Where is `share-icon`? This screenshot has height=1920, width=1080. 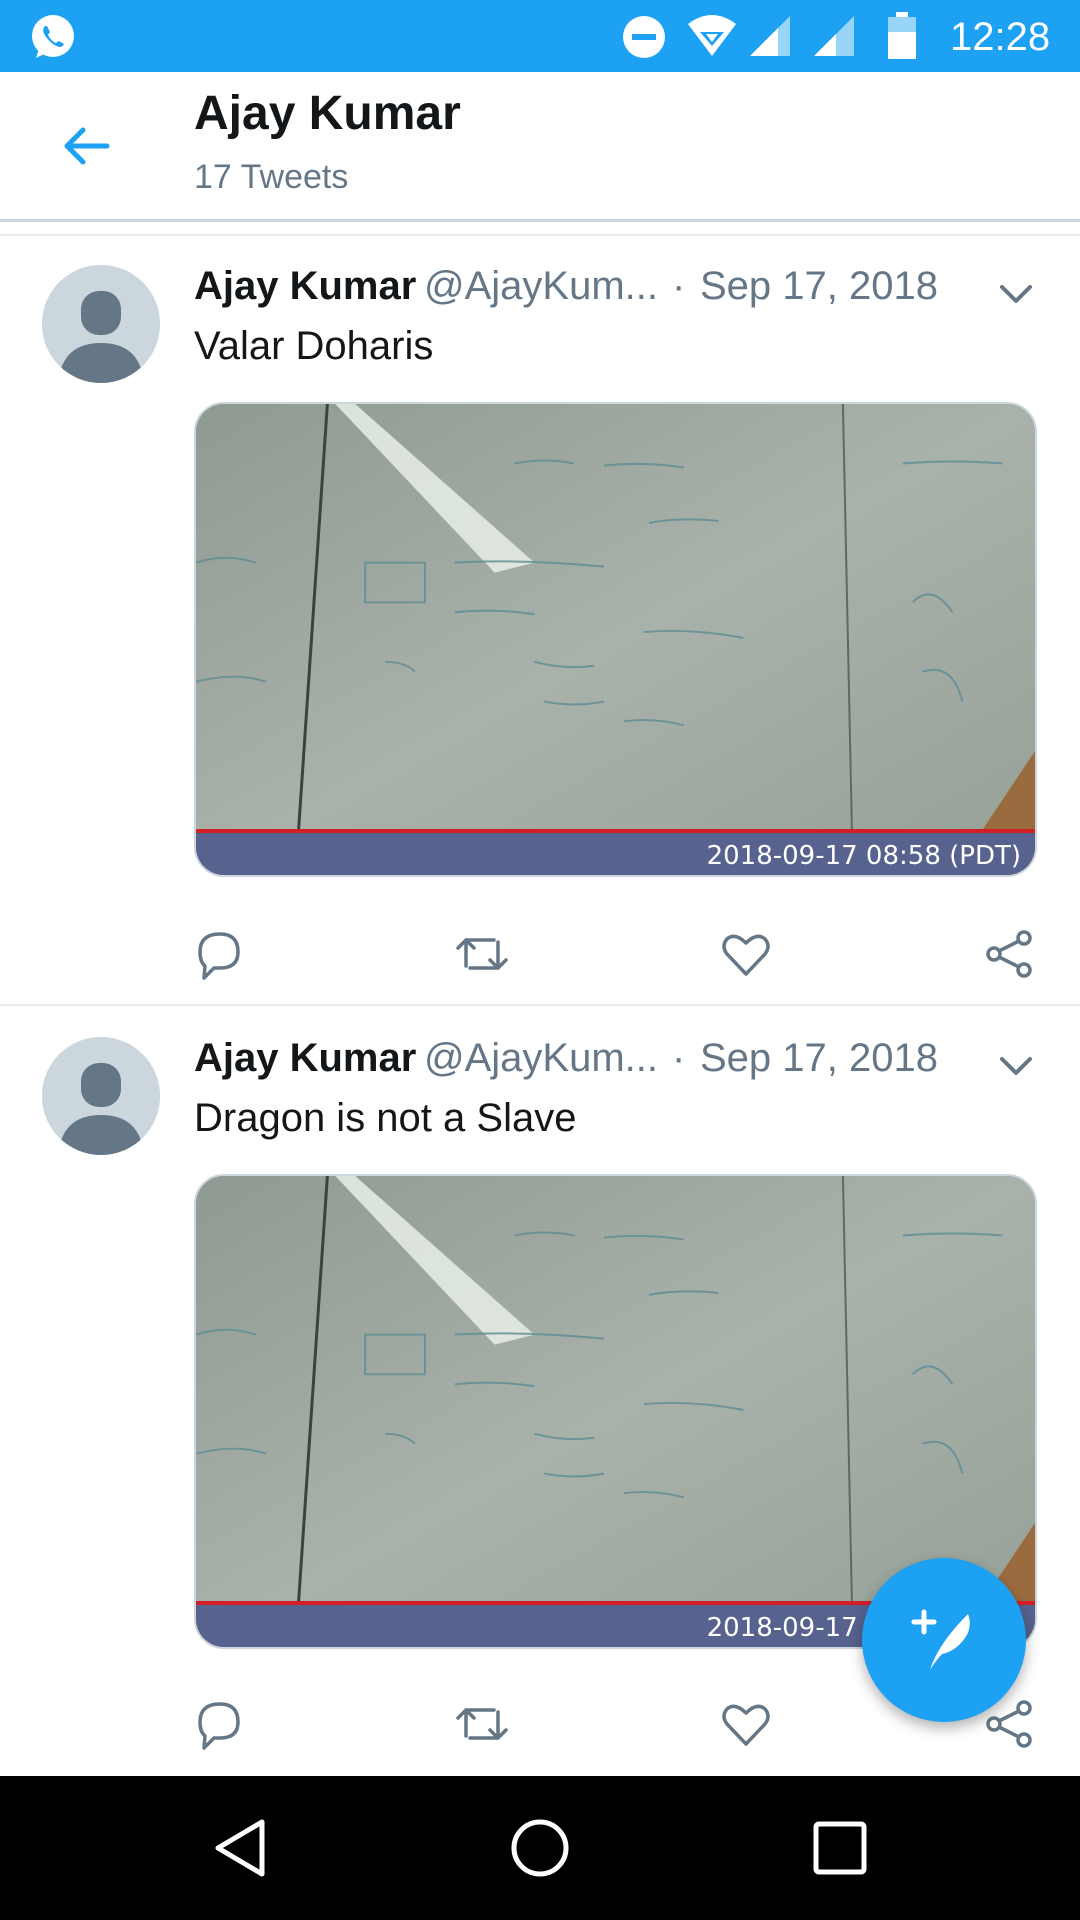 share-icon is located at coordinates (1010, 954).